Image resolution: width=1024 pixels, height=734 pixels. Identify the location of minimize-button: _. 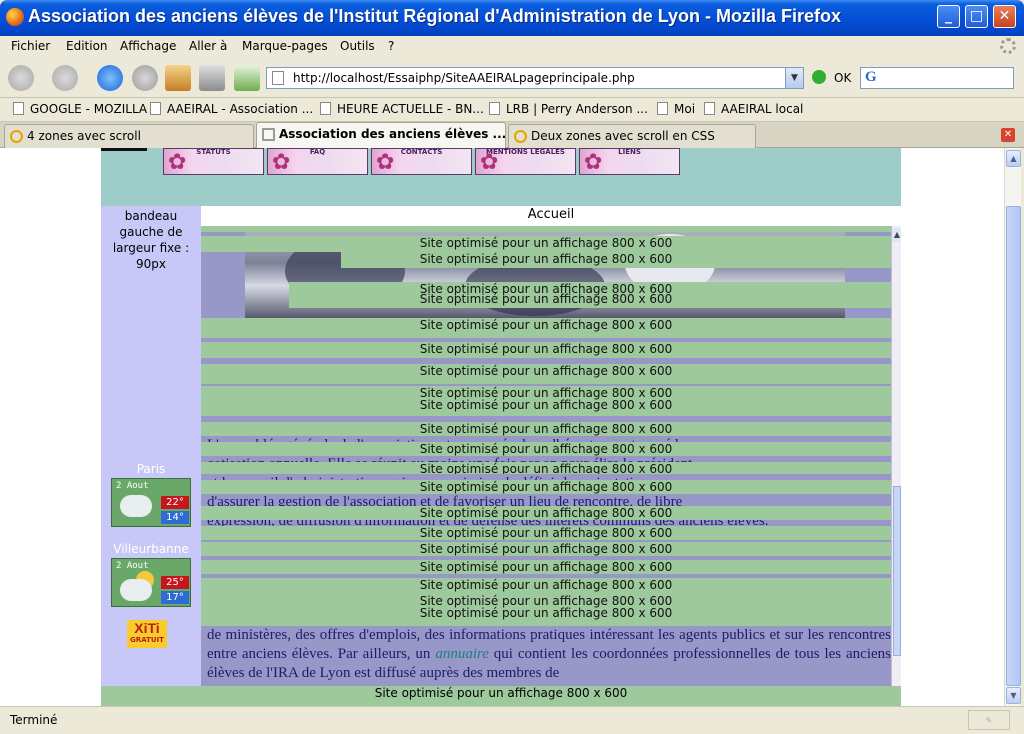
(948, 16).